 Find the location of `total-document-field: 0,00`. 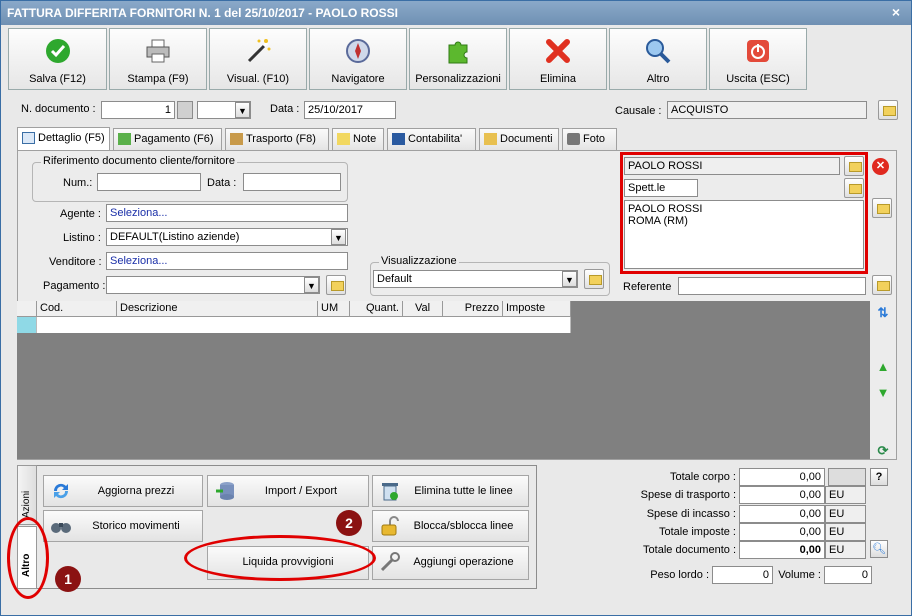

total-document-field: 0,00 is located at coordinates (782, 550).